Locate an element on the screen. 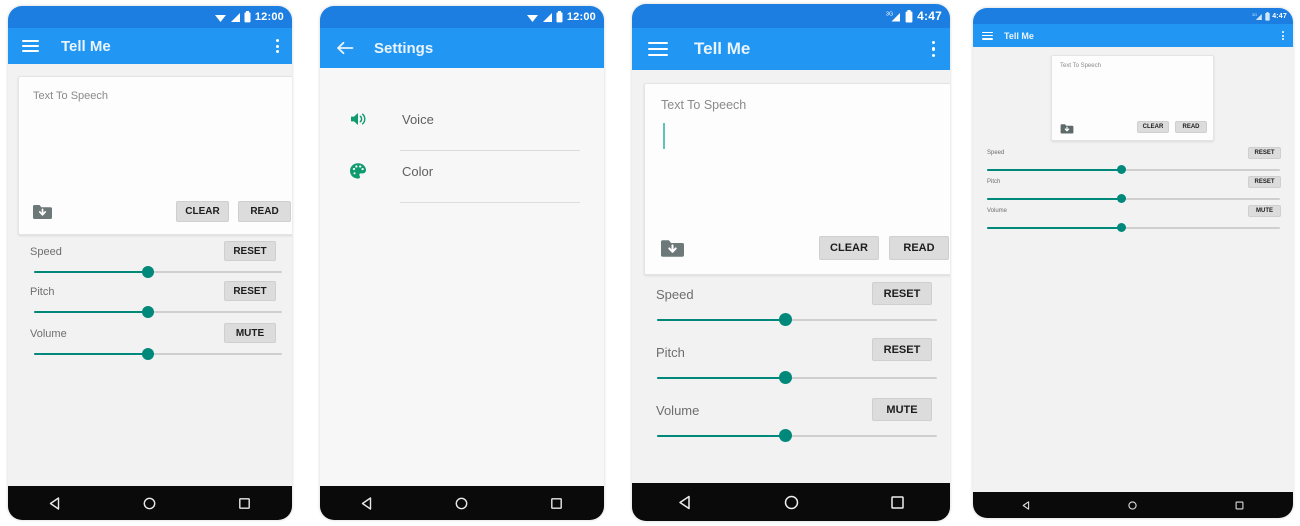 The width and height of the screenshot is (1300, 526). svg-text: 3G is located at coordinates (889, 14).